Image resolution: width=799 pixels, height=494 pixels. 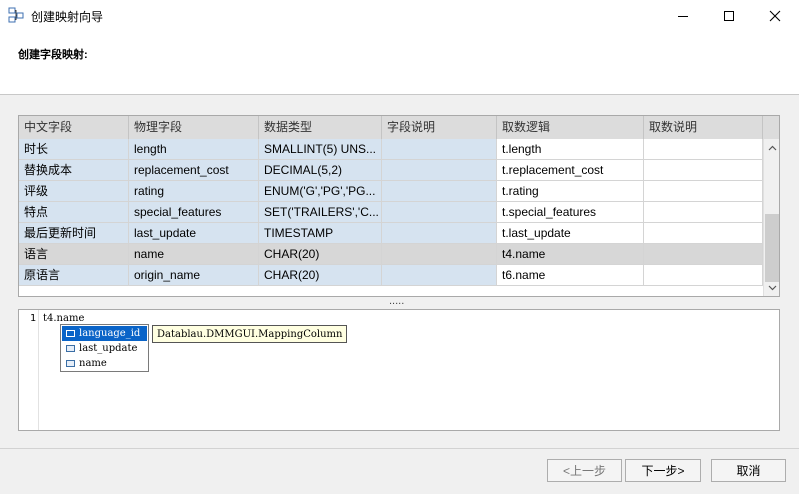 What do you see at coordinates (67, 17) in the screenshot?
I see `window-title: 创建映射向导` at bounding box center [67, 17].